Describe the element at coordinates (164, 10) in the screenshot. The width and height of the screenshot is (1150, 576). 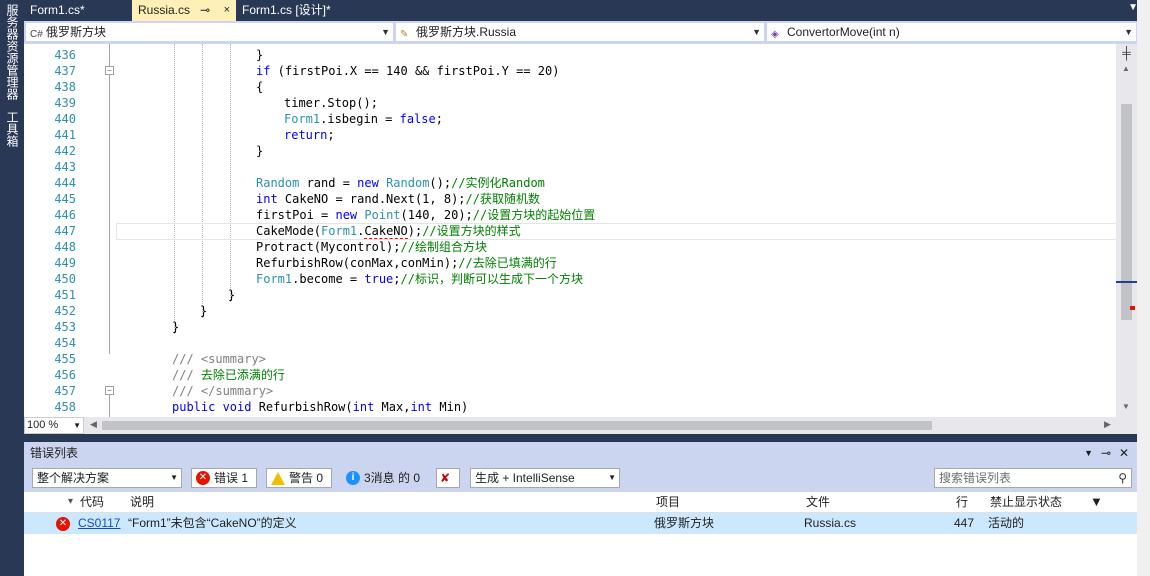
I see `tab-label: Russia.cs` at that location.